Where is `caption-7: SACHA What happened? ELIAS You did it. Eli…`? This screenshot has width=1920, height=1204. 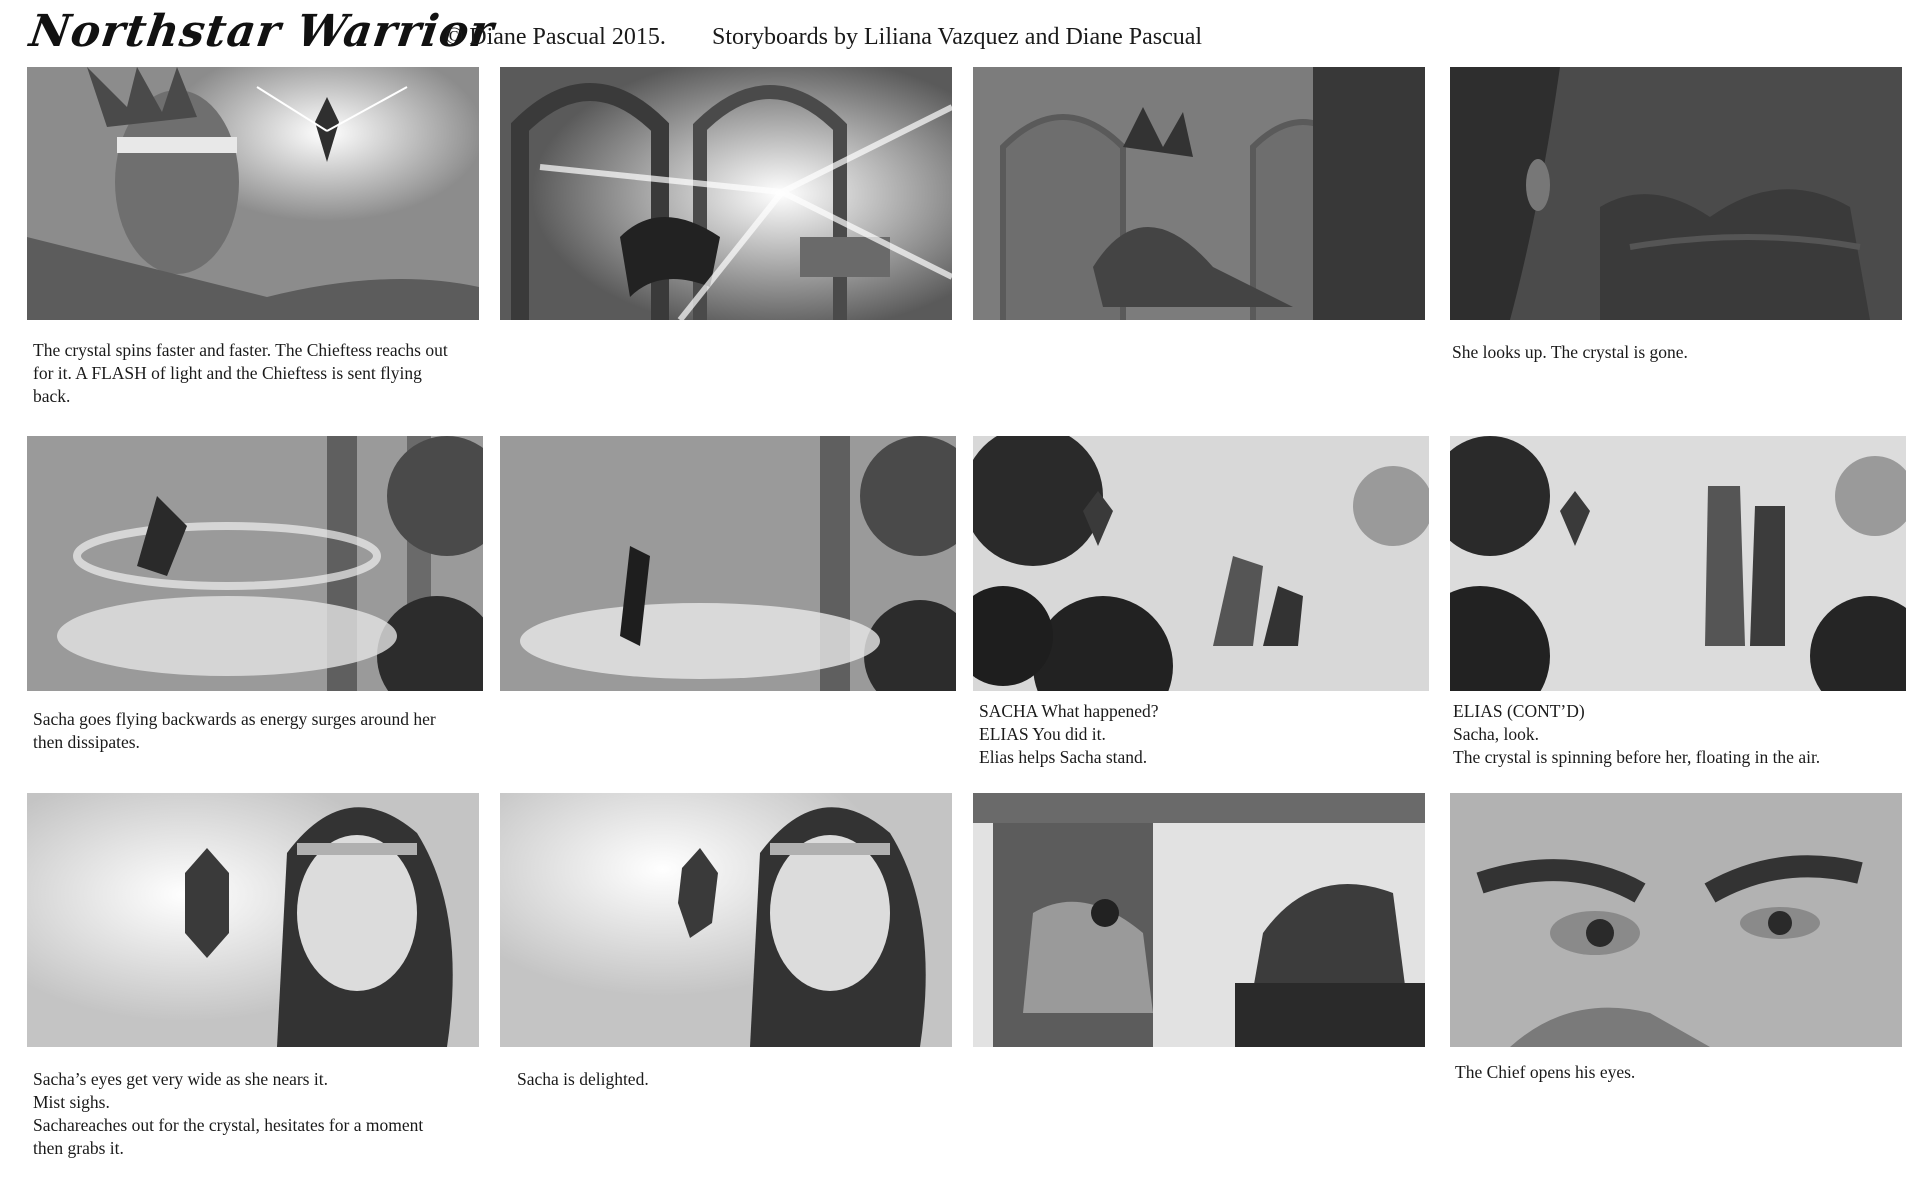 caption-7: SACHA What happened? ELIAS You did it. Eli… is located at coordinates (1069, 734).